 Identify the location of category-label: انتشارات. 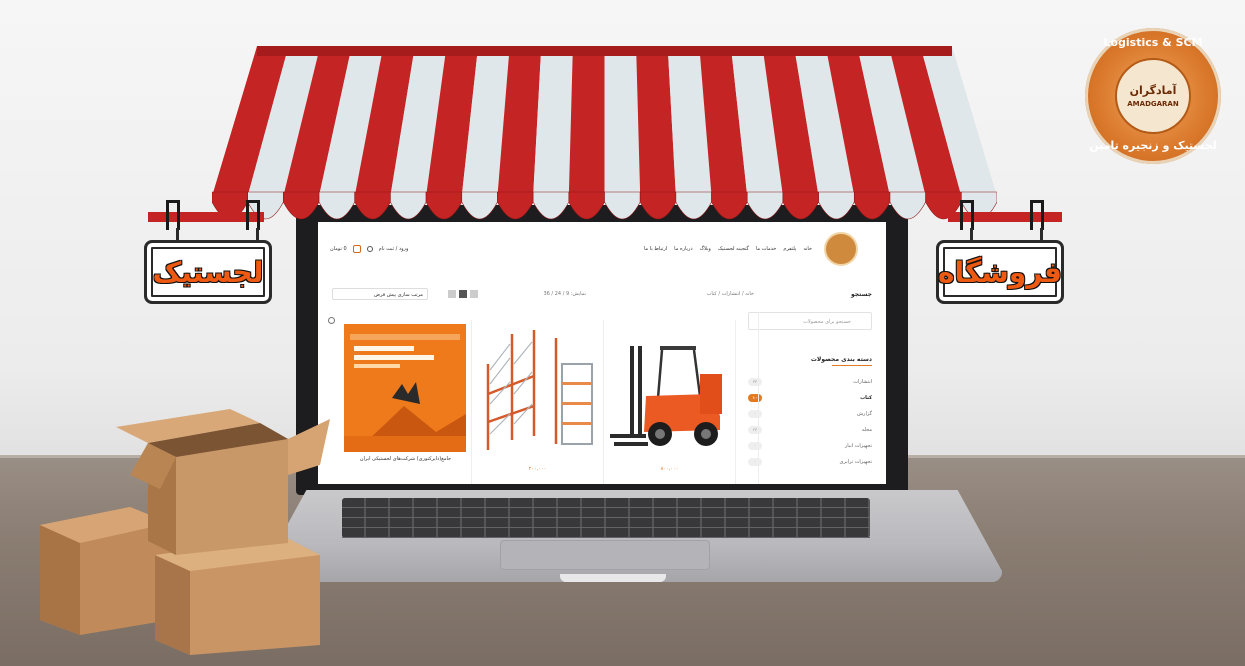
(862, 382).